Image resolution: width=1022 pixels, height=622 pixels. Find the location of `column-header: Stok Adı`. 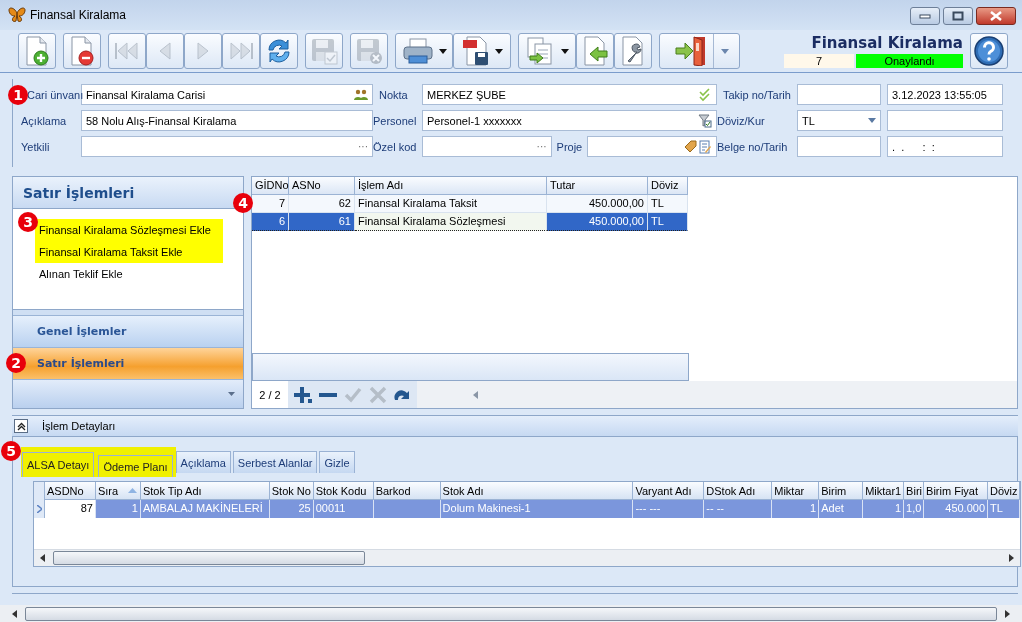

column-header: Stok Adı is located at coordinates (537, 491).